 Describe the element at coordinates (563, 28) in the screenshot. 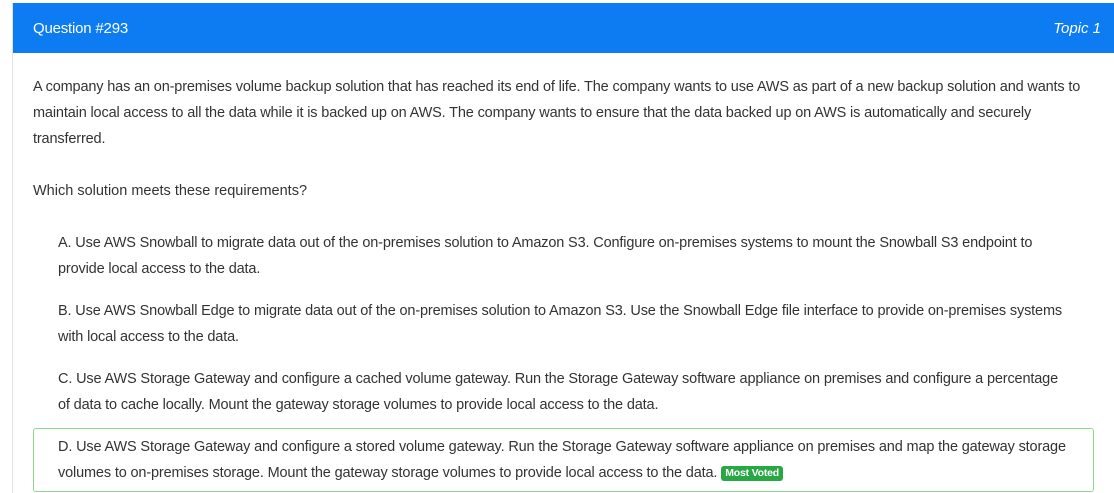

I see `question-header: Question #293 Topic 1` at that location.